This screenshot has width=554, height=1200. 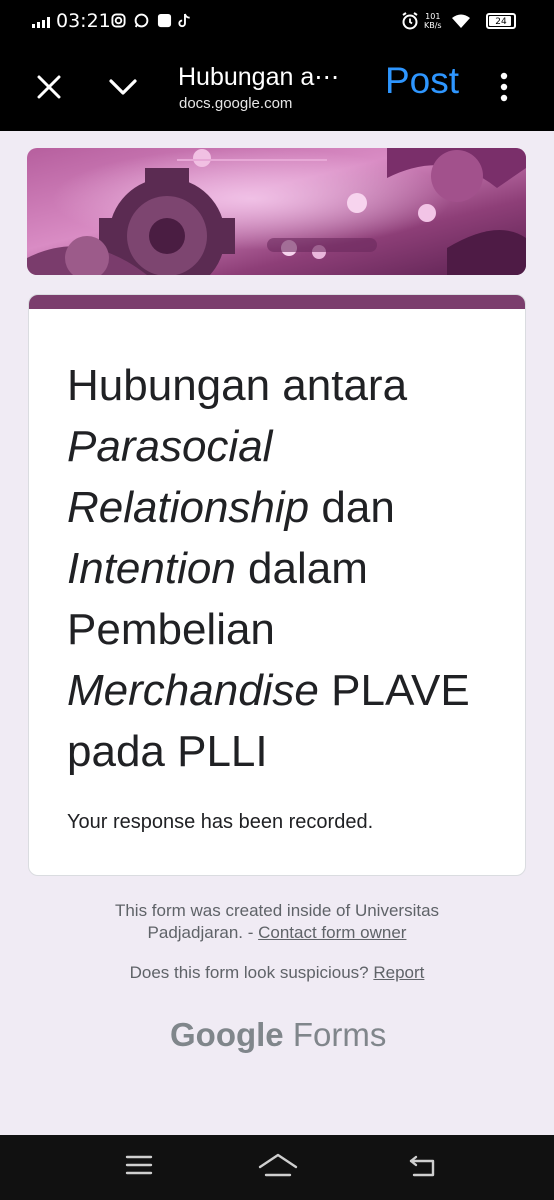 What do you see at coordinates (118, 20) in the screenshot?
I see `instagram-icon` at bounding box center [118, 20].